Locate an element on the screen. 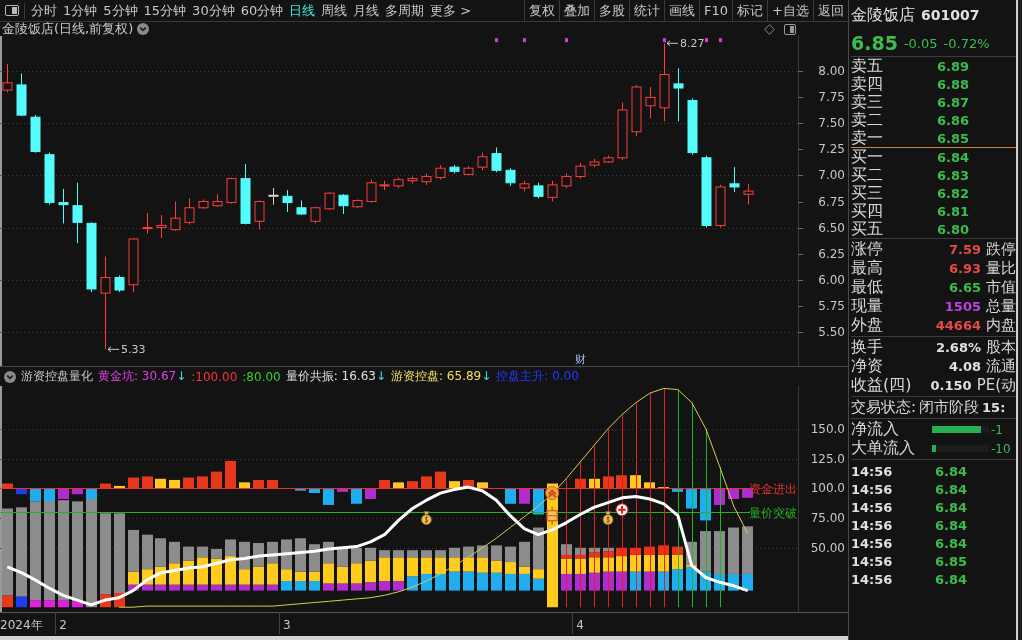 The height and width of the screenshot is (640, 1022). toolbar-button: 画线 is located at coordinates (682, 10).